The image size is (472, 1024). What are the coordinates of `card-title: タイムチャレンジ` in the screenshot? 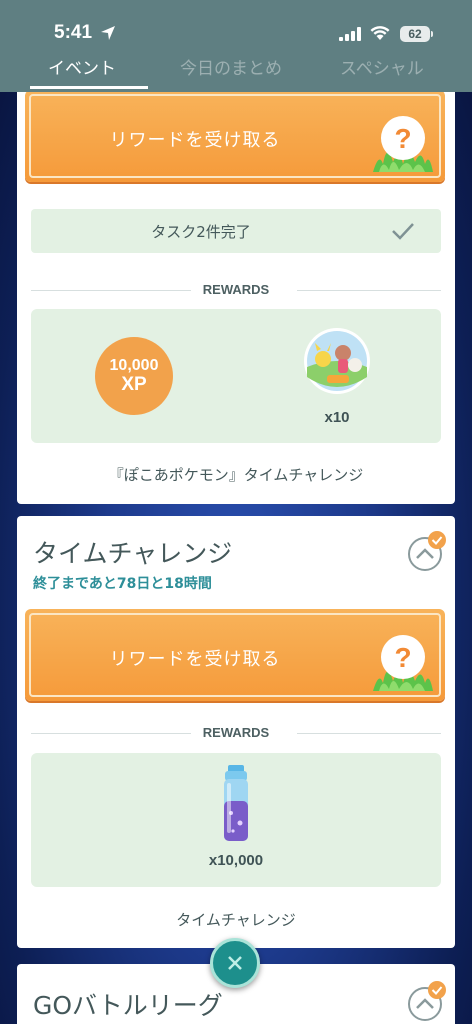 It's located at (133, 553).